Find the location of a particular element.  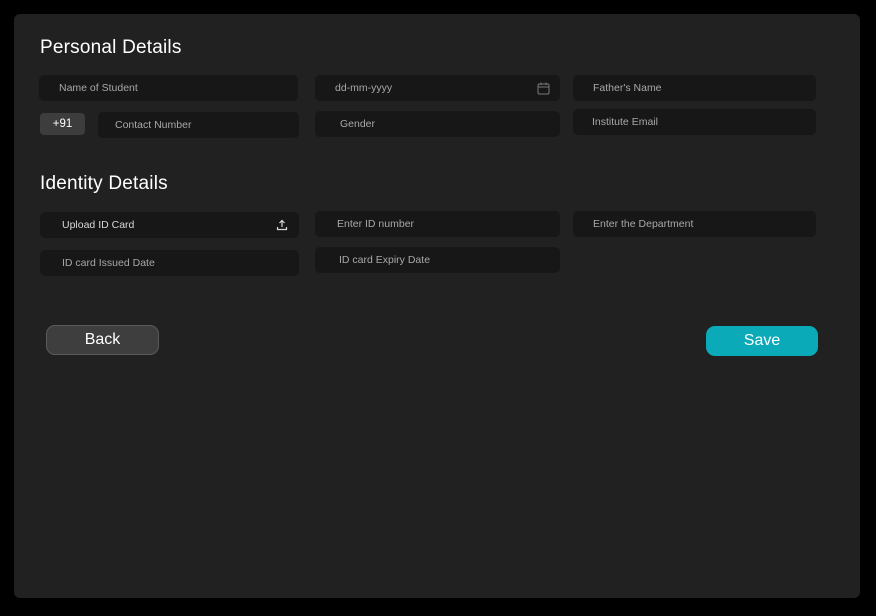

institute-email-placeholder: Institute Email is located at coordinates (625, 122).